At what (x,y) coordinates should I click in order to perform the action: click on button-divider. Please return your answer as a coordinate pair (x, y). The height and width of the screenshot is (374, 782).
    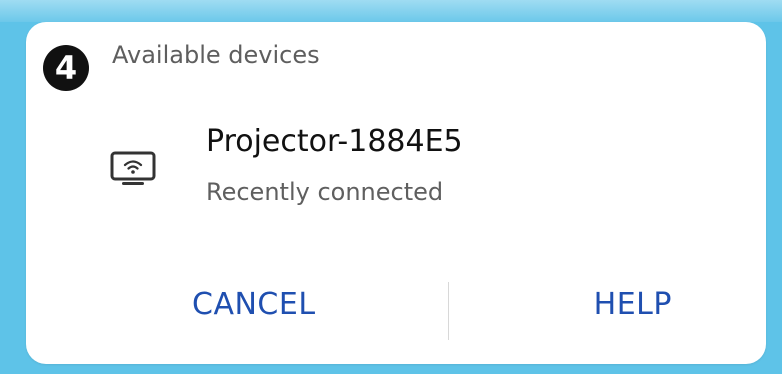
    Looking at the image, I should click on (448, 311).